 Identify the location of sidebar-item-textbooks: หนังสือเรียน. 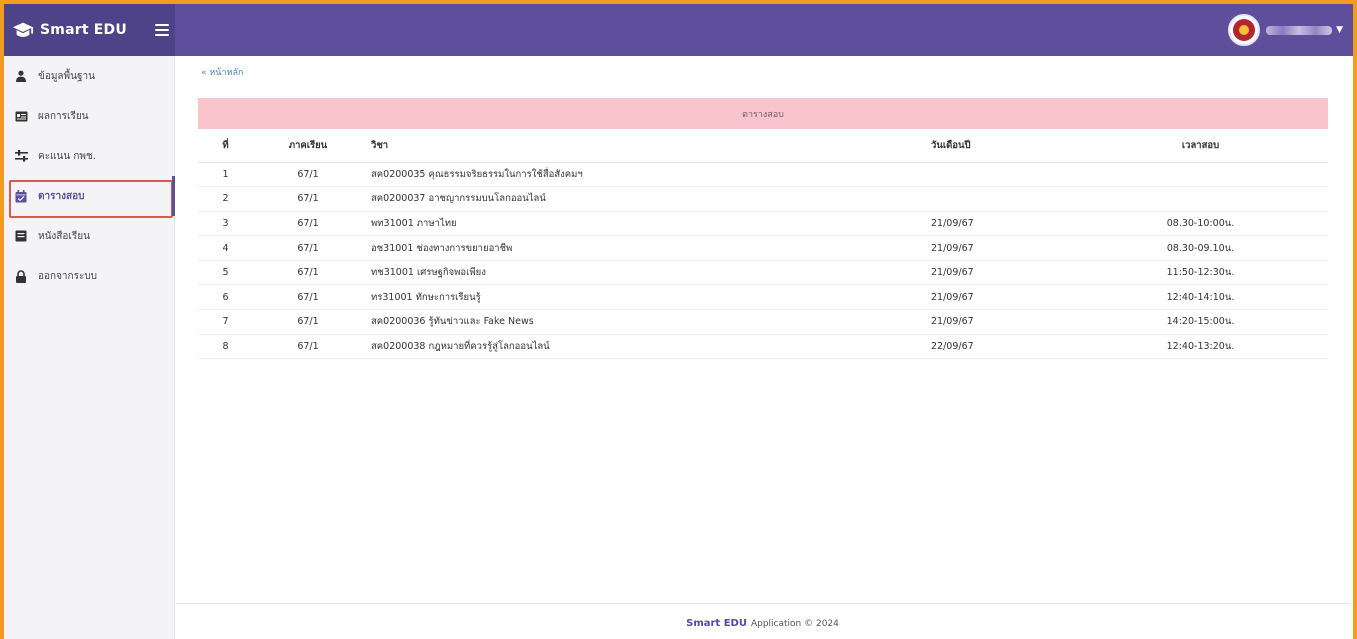
(89, 236).